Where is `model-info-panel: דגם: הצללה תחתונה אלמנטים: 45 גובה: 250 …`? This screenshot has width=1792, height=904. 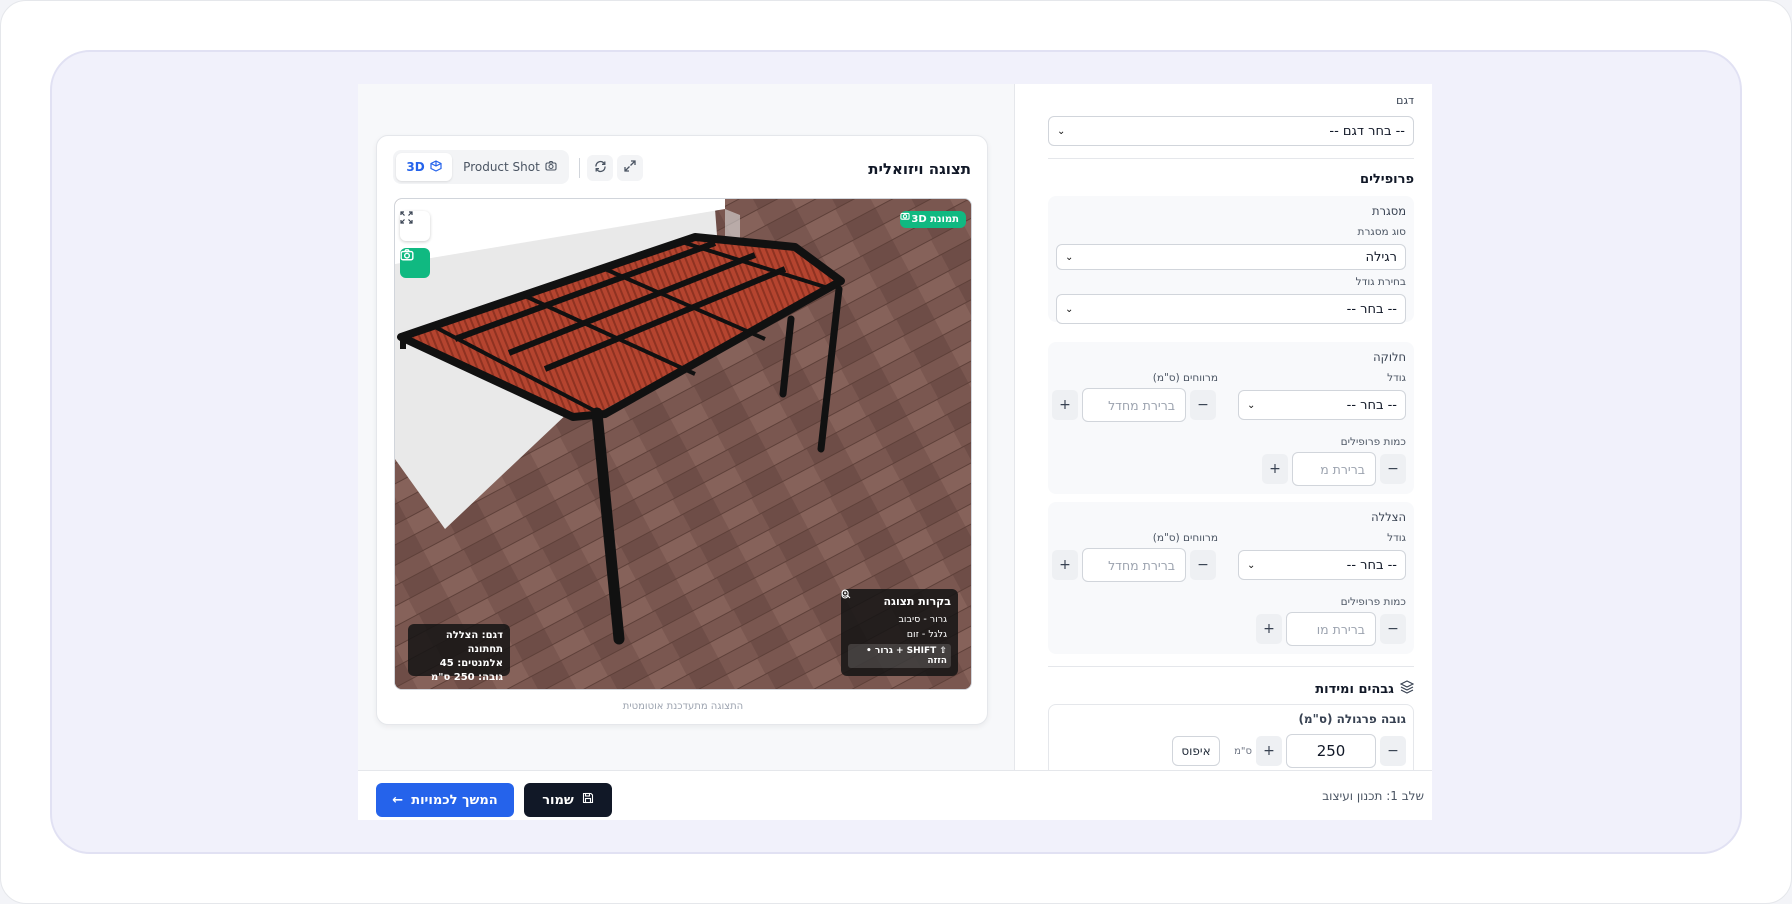
model-info-panel: דגם: הצללה תחתונה אלמנטים: 45 גובה: 250 … is located at coordinates (459, 653).